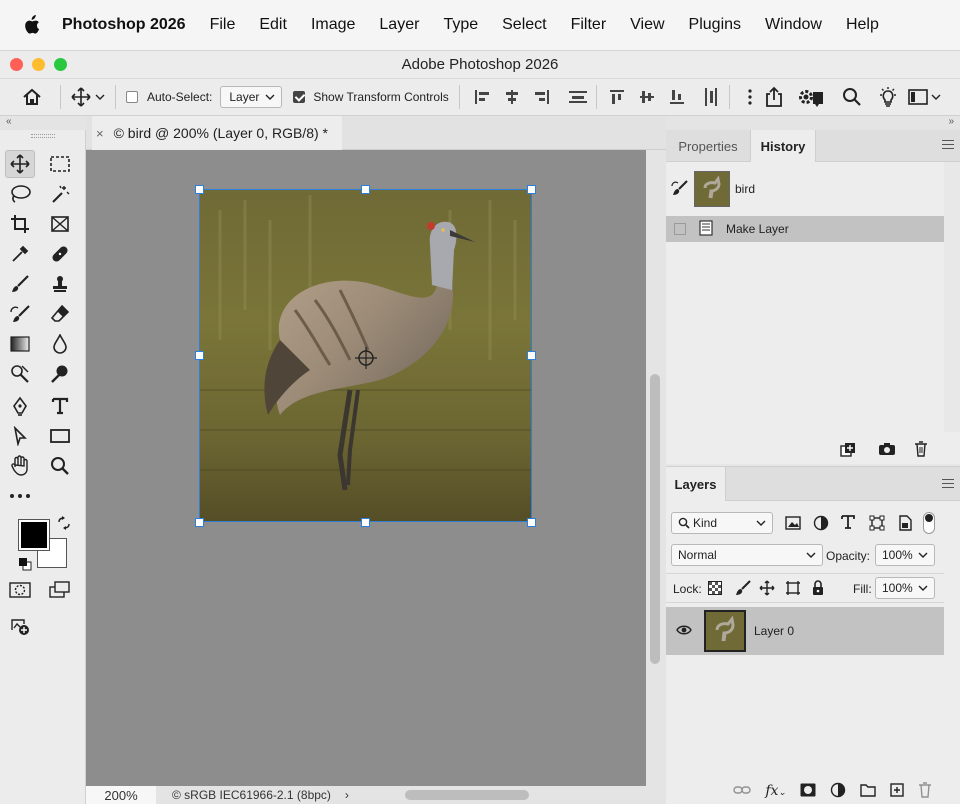 The width and height of the screenshot is (960, 804). Describe the element at coordinates (848, 523) in the screenshot. I see `filter-type-icon` at that location.